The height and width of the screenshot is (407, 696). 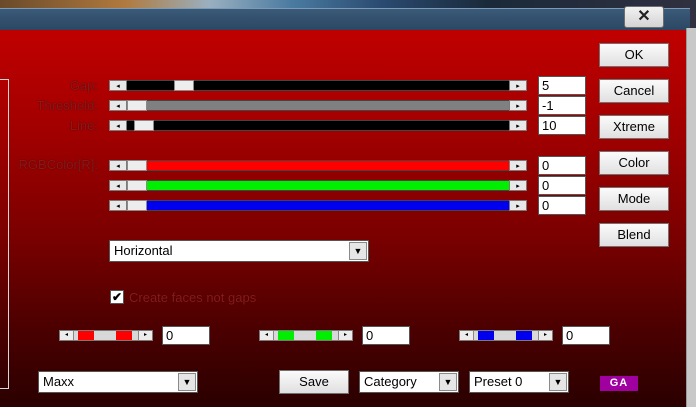 I want to click on green-slider: ◂ ▸, so click(x=318, y=185).